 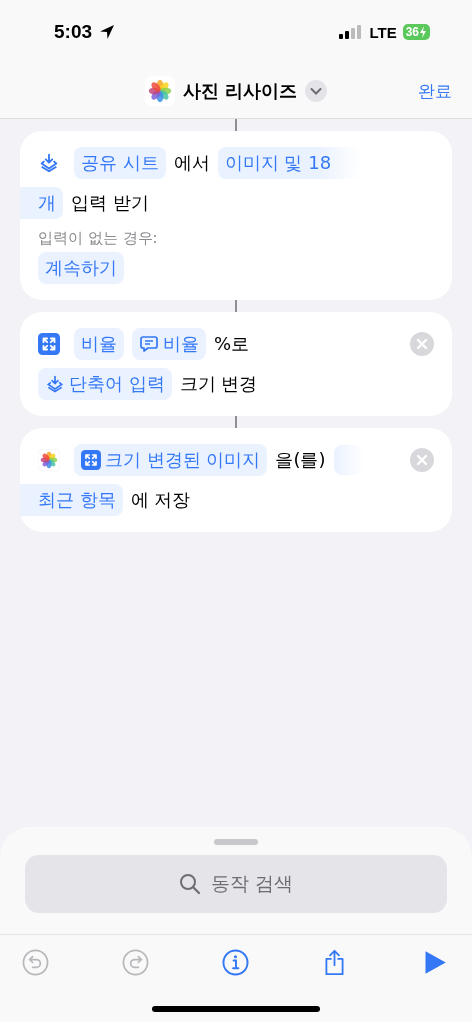 I want to click on action-text: 크기 변경, so click(x=218, y=384).